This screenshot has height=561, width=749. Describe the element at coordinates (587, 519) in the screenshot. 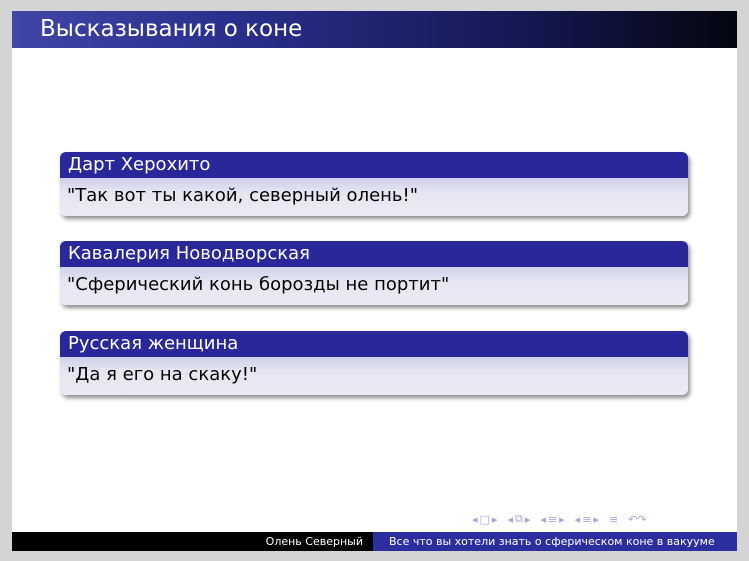

I see `nav-section-icon: ◂ ≡ ▸` at that location.